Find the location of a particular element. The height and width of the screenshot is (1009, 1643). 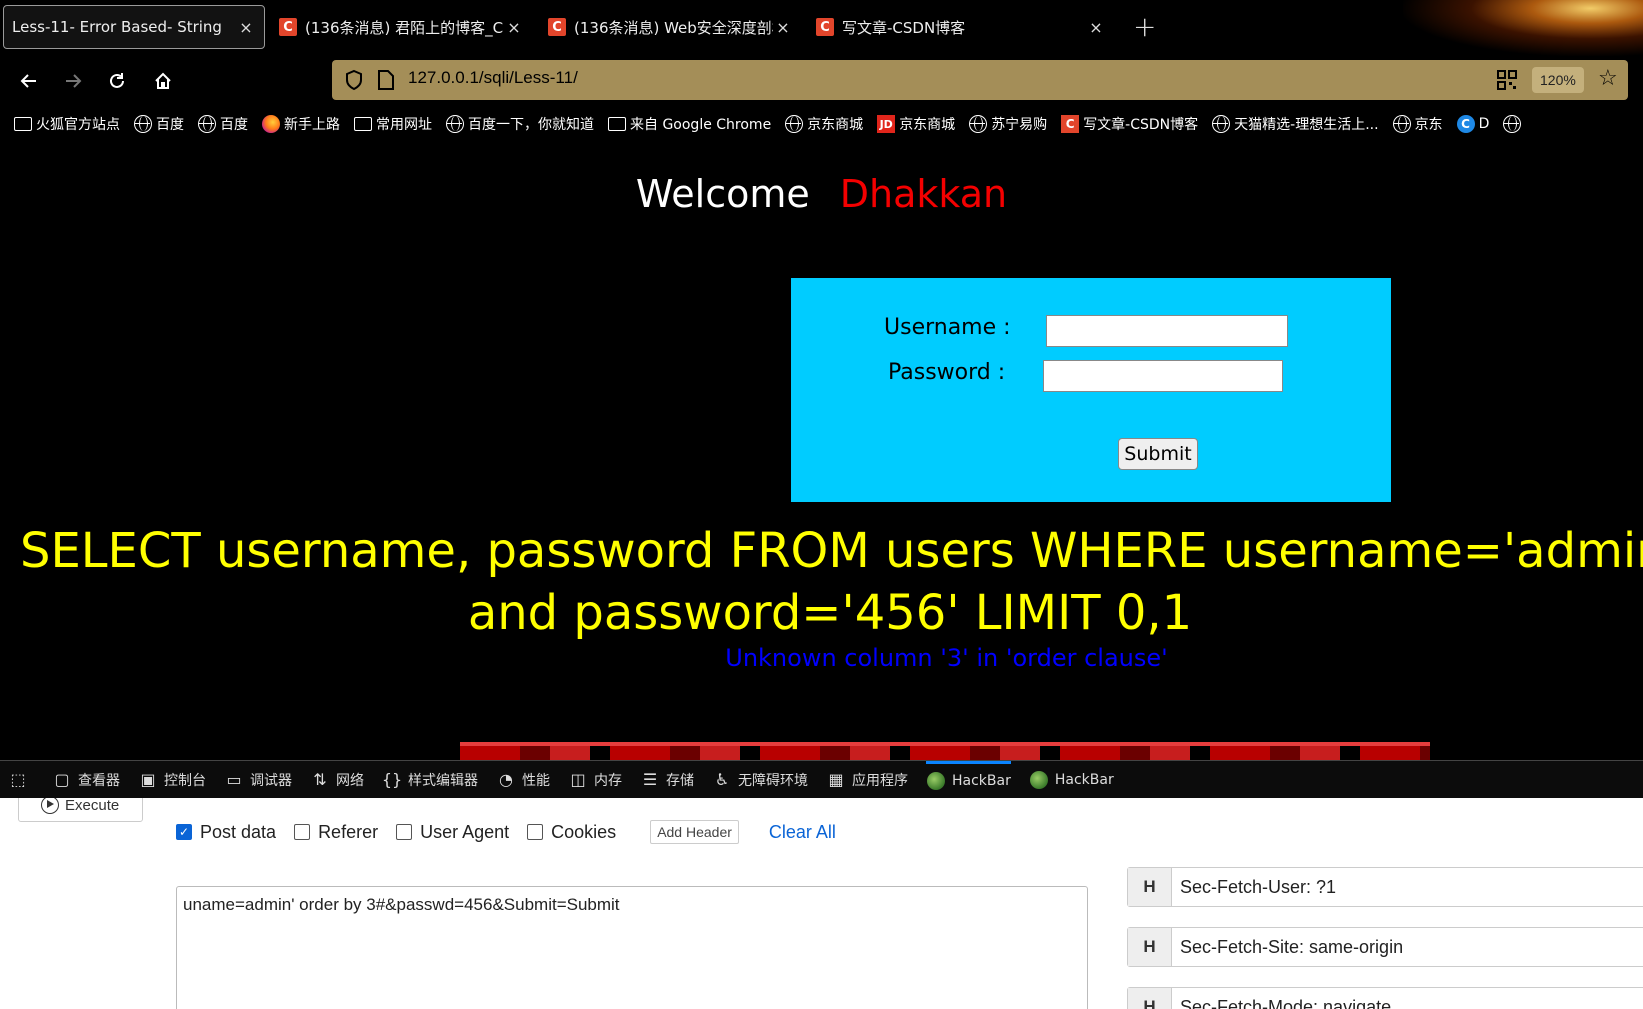

back-arrow-icon is located at coordinates (28, 81).